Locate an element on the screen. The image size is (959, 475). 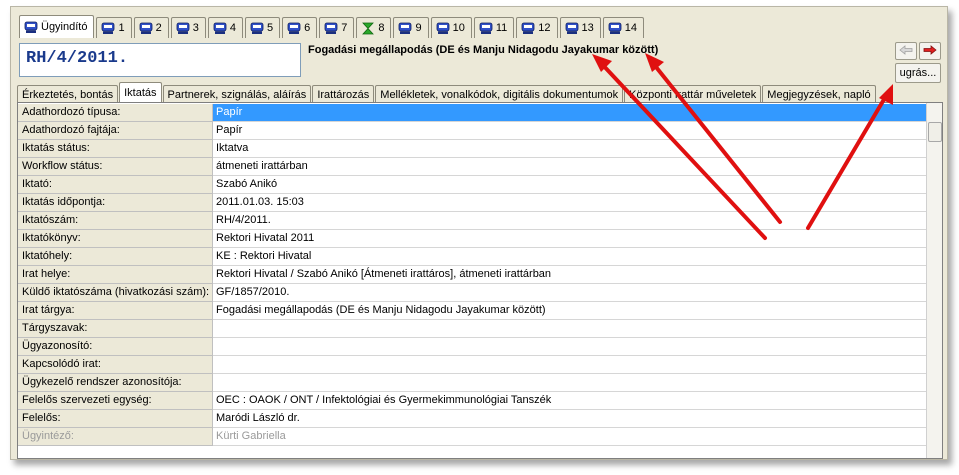
record-tab-8: 8 is located at coordinates (374, 27).